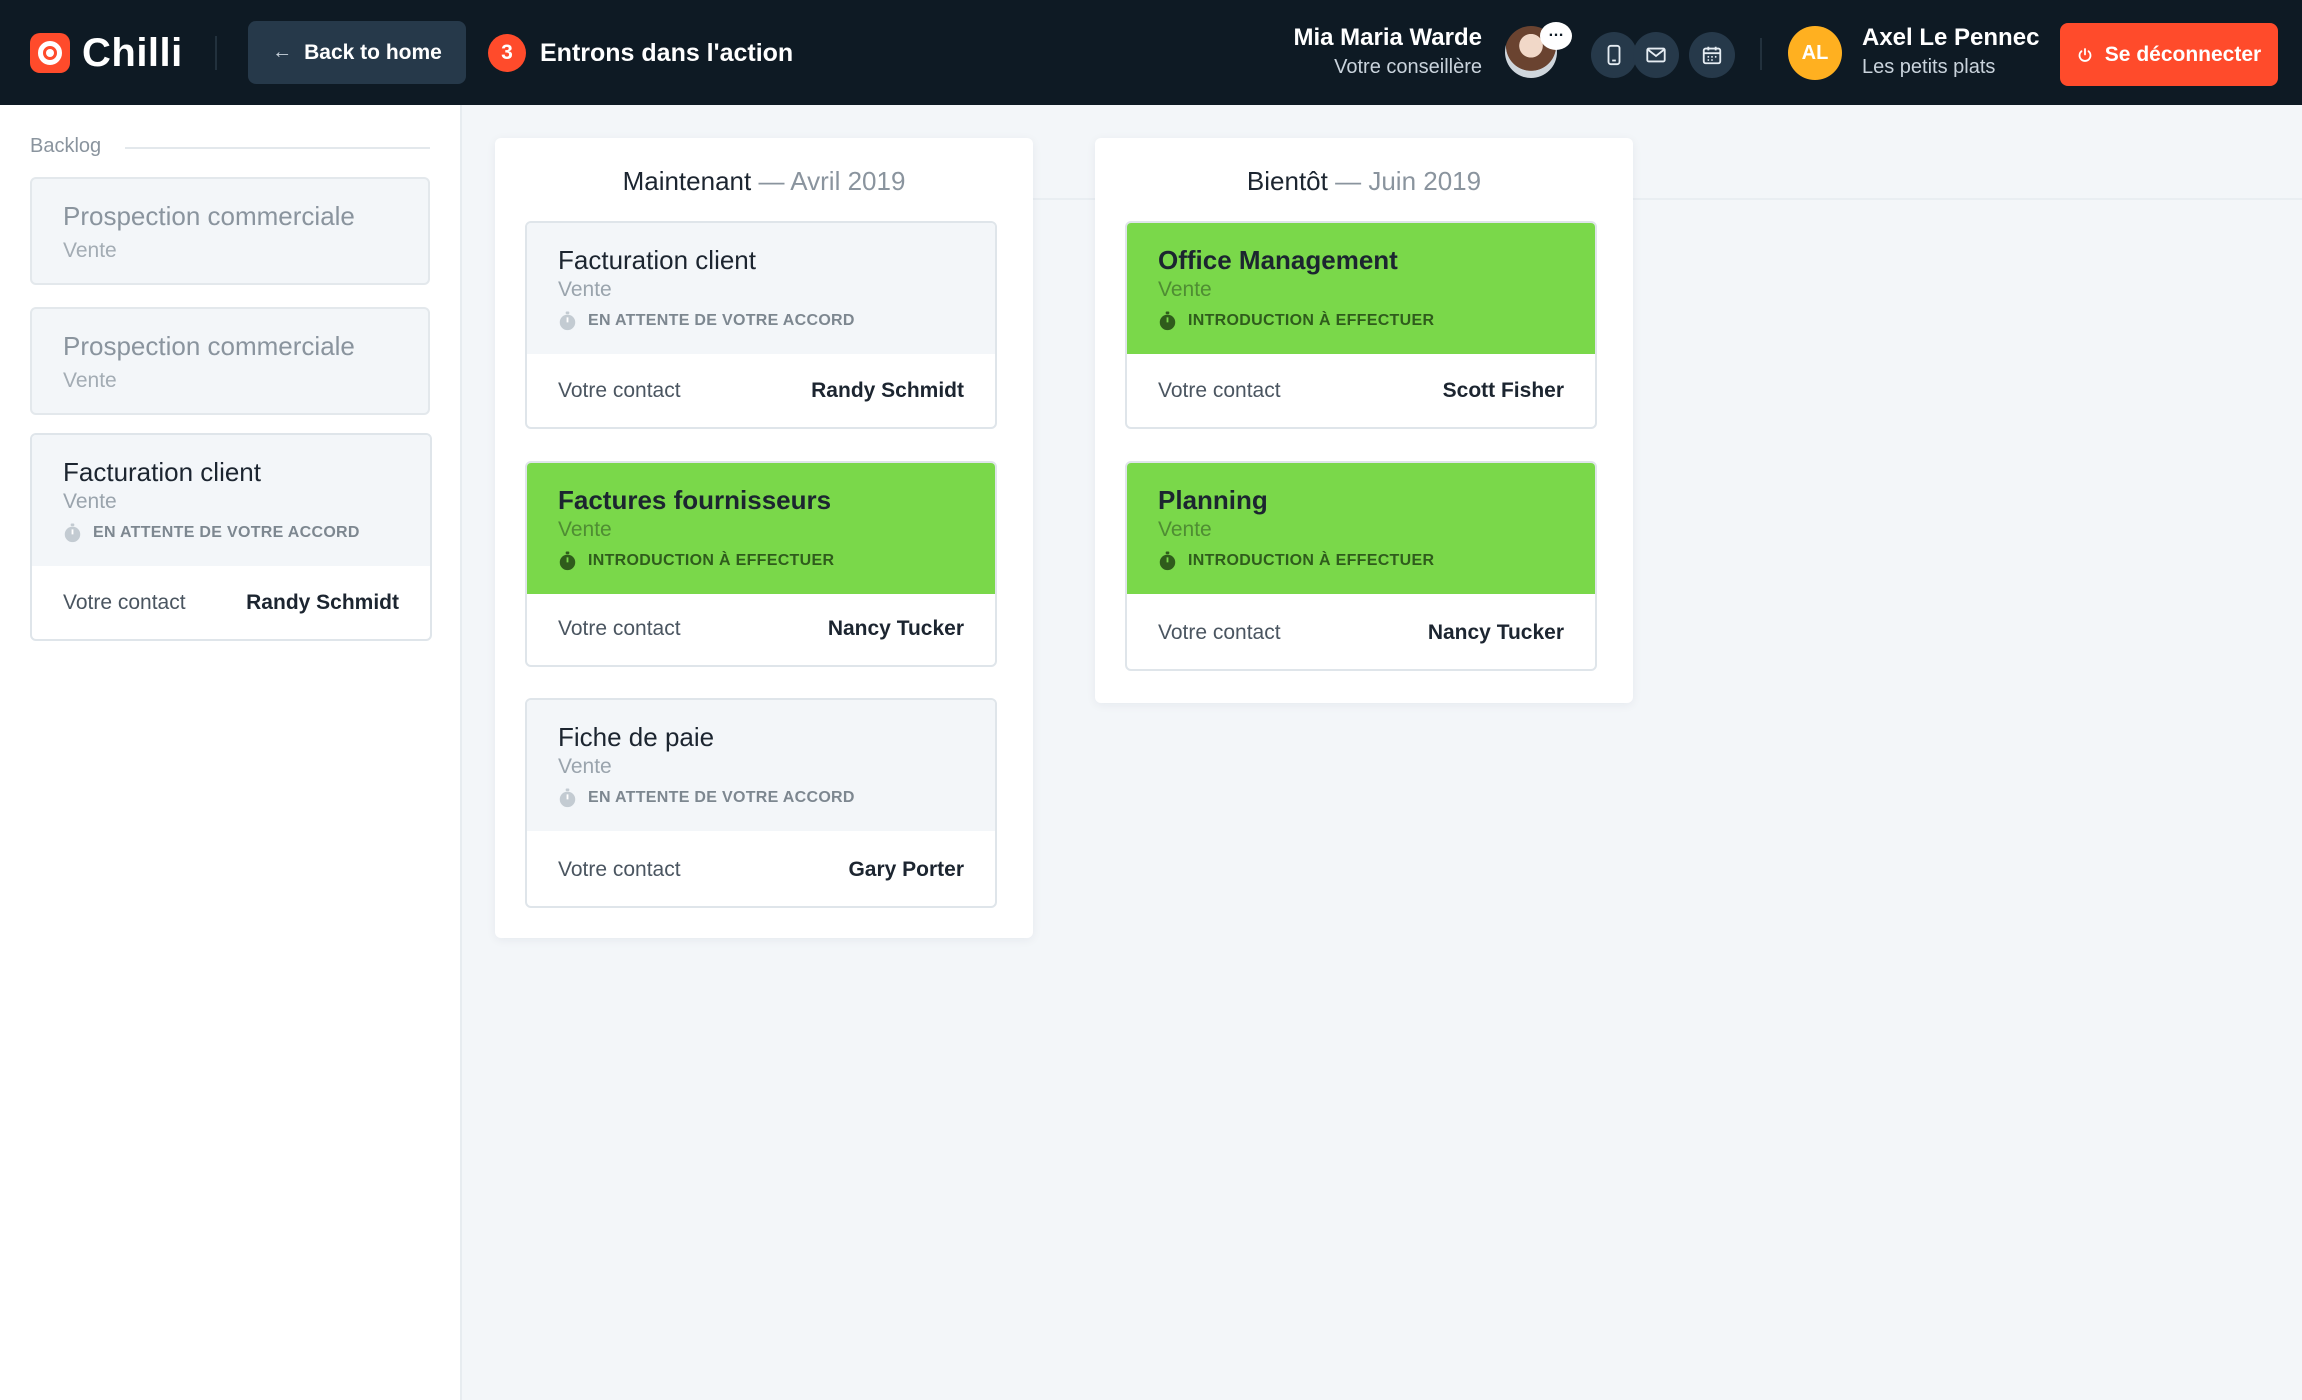 The width and height of the screenshot is (2302, 1400). Describe the element at coordinates (1388, 37) in the screenshot. I see `advisor-name: Mia Maria Warde` at that location.